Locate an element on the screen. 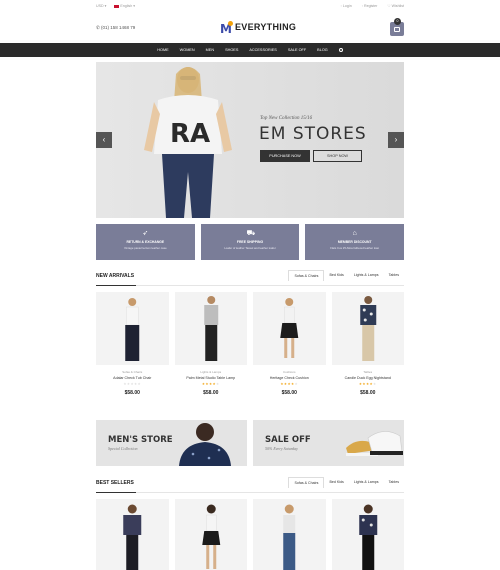  product-name: Palm Metal Studio Table Lamp is located at coordinates (211, 378).